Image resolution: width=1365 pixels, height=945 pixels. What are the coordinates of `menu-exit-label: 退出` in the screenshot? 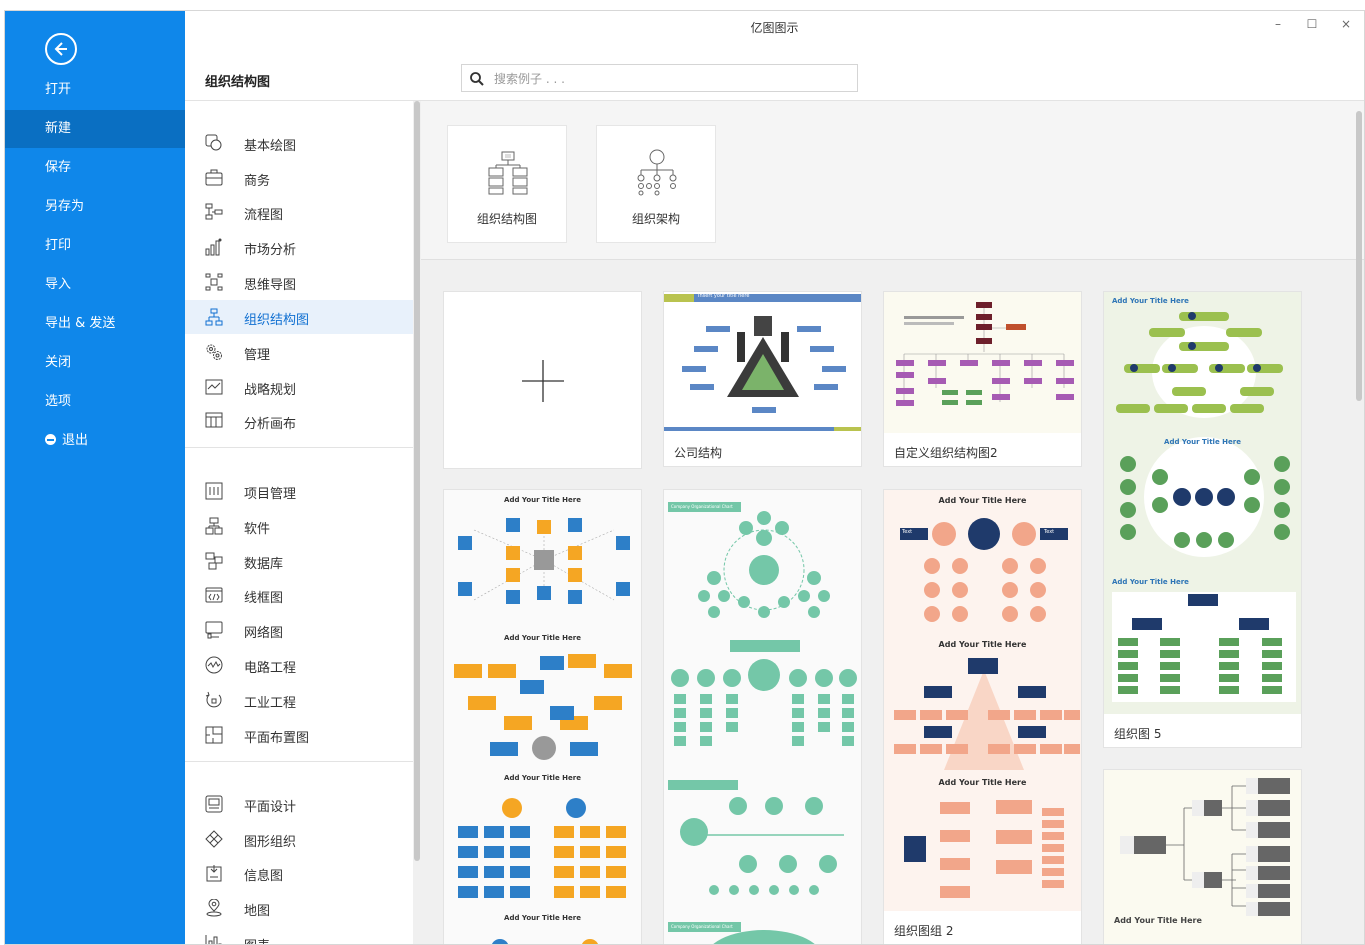 It's located at (75, 440).